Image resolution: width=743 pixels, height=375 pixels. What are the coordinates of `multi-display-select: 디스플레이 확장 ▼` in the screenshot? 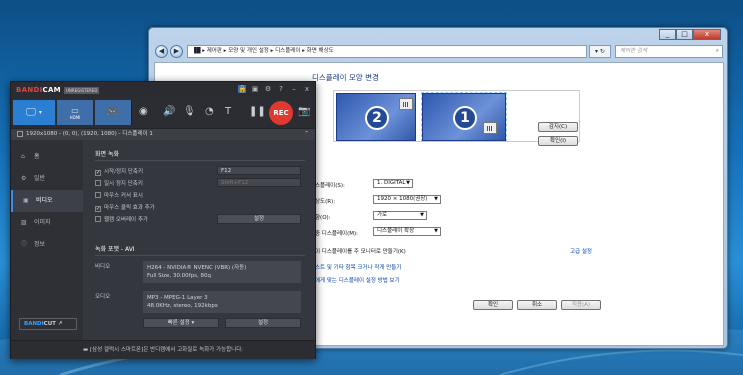 It's located at (407, 231).